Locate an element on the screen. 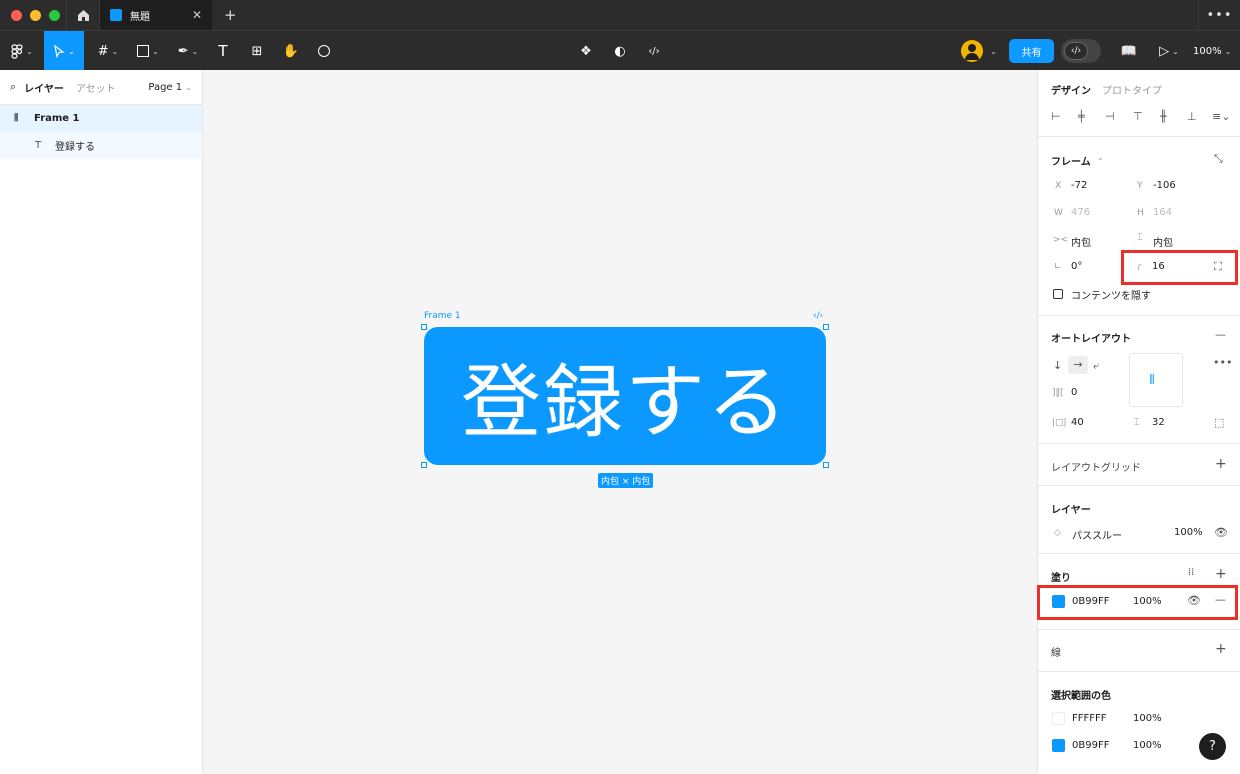  move-tool-button: ⌄ is located at coordinates (64, 51).